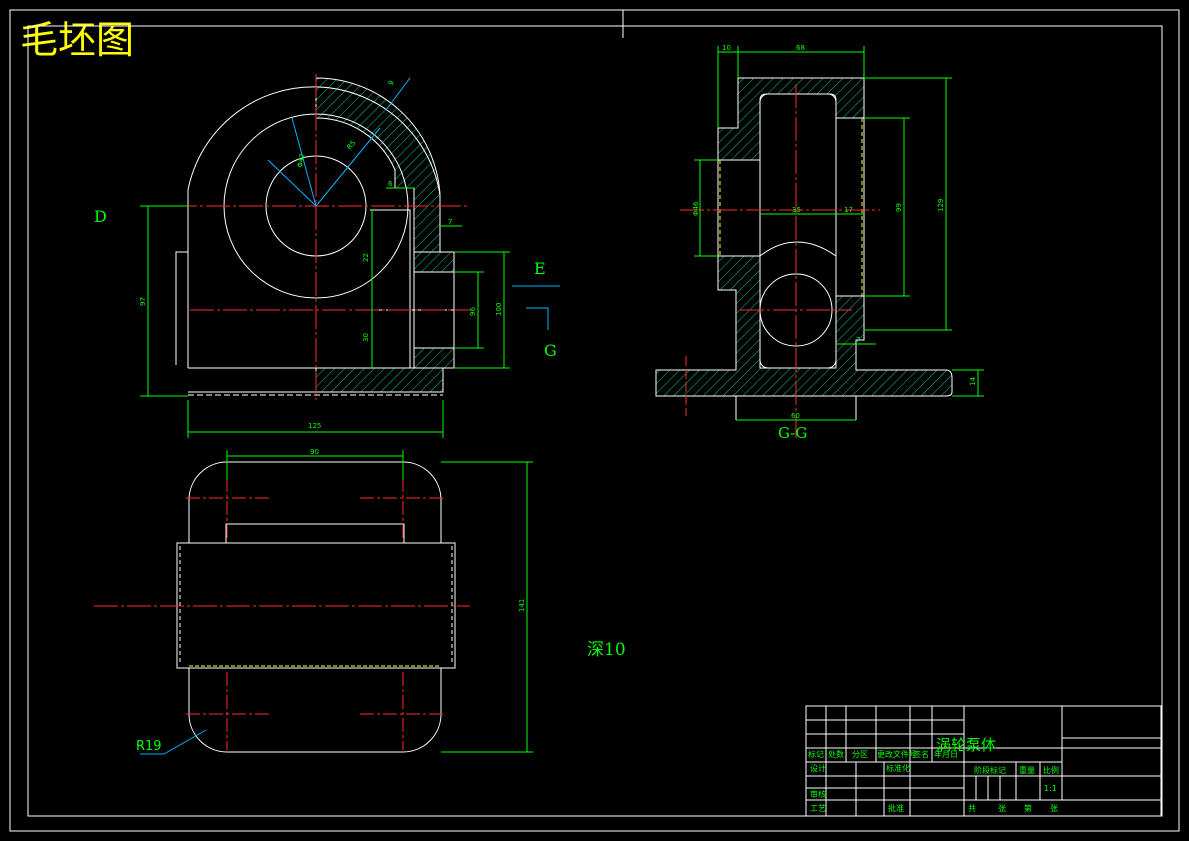 Image resolution: width=1189 pixels, height=841 pixels. Describe the element at coordinates (351, 145) in the screenshot. I see `dim-r: R5` at that location.